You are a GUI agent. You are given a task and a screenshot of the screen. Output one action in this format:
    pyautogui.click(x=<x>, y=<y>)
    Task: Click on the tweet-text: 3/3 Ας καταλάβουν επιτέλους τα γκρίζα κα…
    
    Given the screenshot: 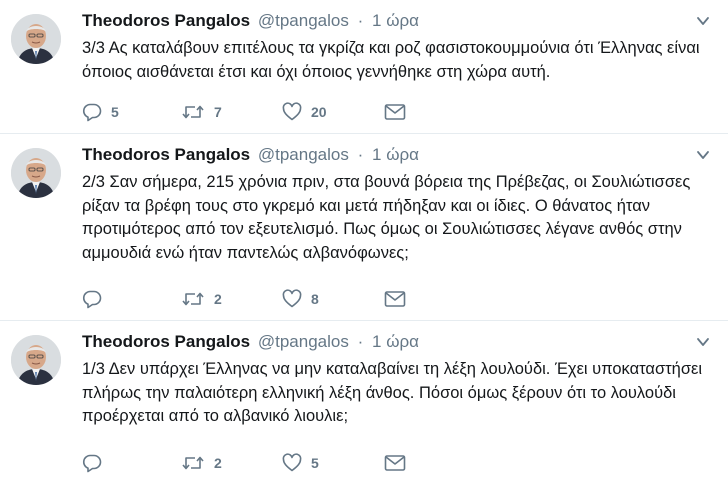 What is the action you would take?
    pyautogui.click(x=391, y=60)
    